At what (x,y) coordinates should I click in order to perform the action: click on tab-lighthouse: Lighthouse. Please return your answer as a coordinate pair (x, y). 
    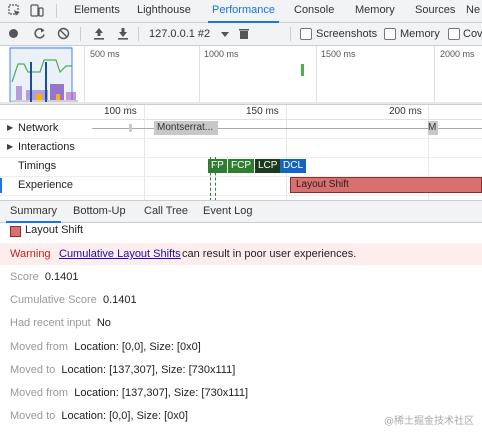
    Looking at the image, I should click on (164, 11).